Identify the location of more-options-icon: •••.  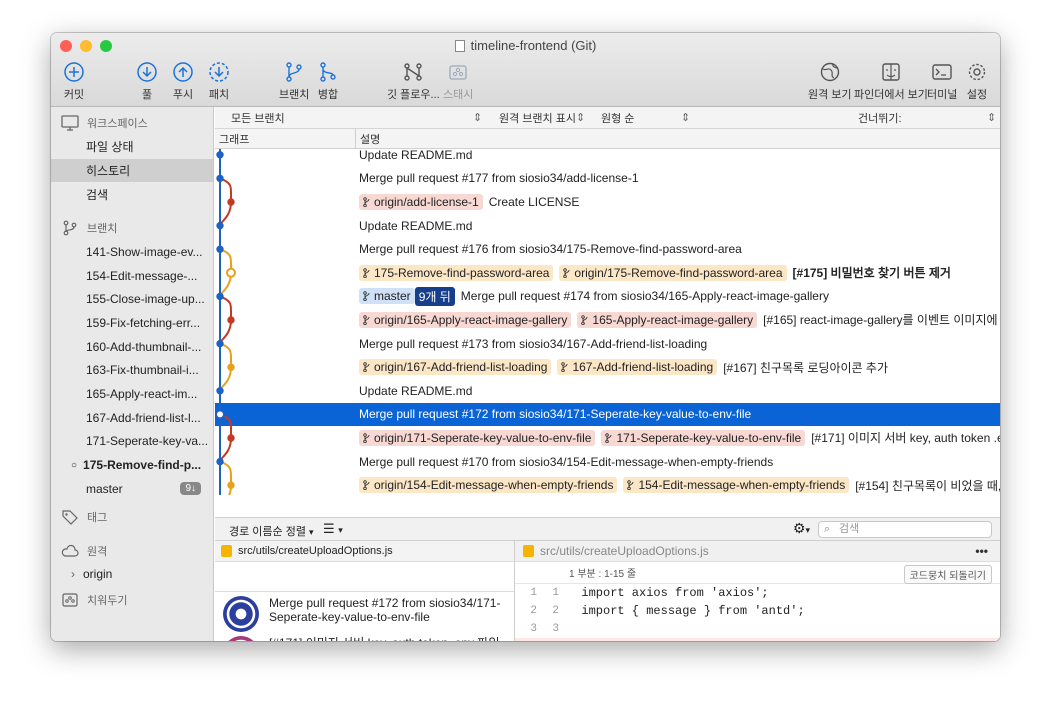
(981, 551).